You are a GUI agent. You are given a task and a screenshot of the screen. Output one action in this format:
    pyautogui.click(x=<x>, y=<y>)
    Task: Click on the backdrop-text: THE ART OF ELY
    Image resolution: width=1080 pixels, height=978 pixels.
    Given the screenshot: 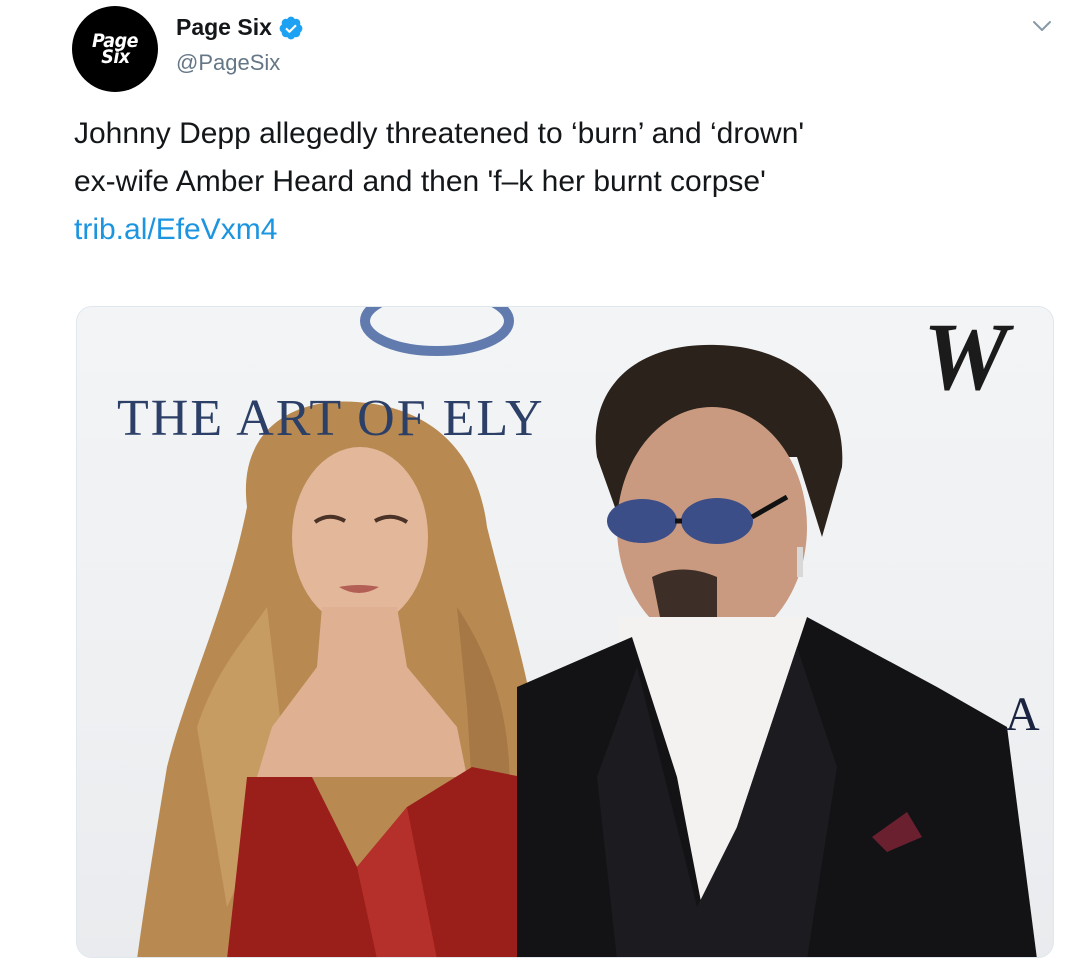 What is the action you would take?
    pyautogui.click(x=331, y=418)
    